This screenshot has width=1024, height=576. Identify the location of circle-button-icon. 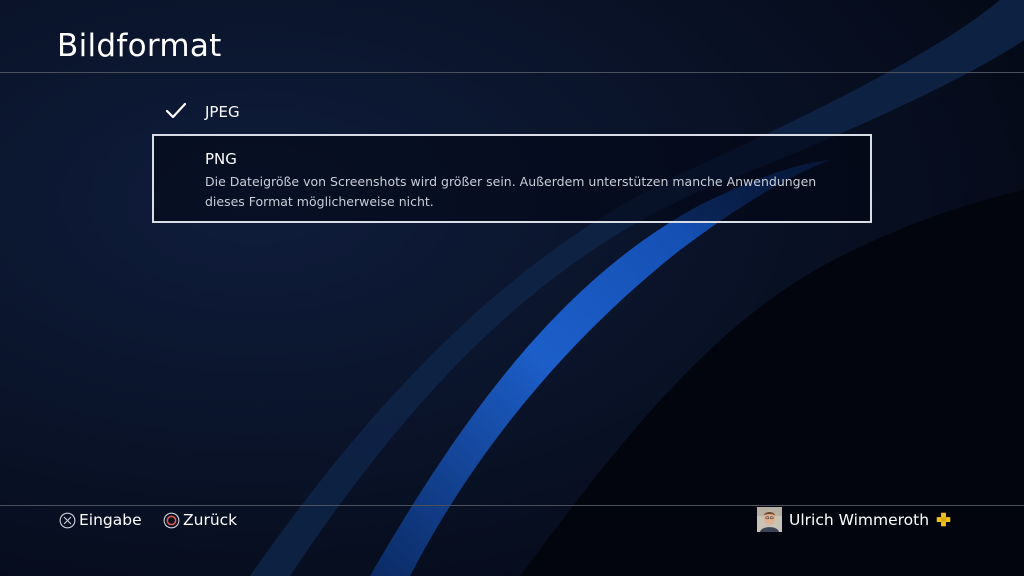
(171, 520).